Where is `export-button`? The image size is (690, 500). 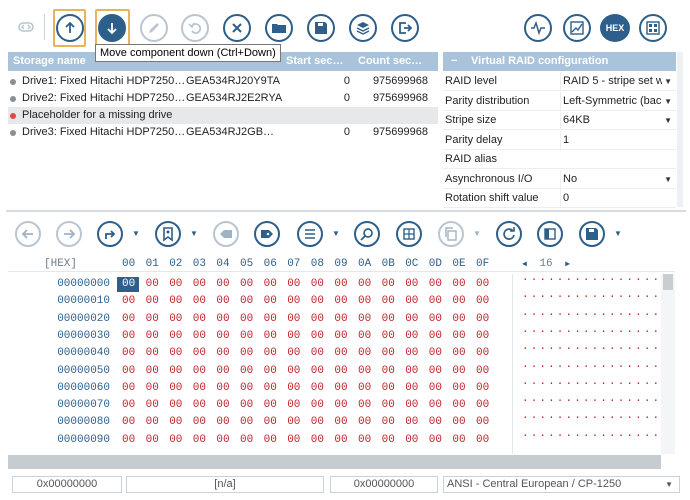
export-button is located at coordinates (405, 28).